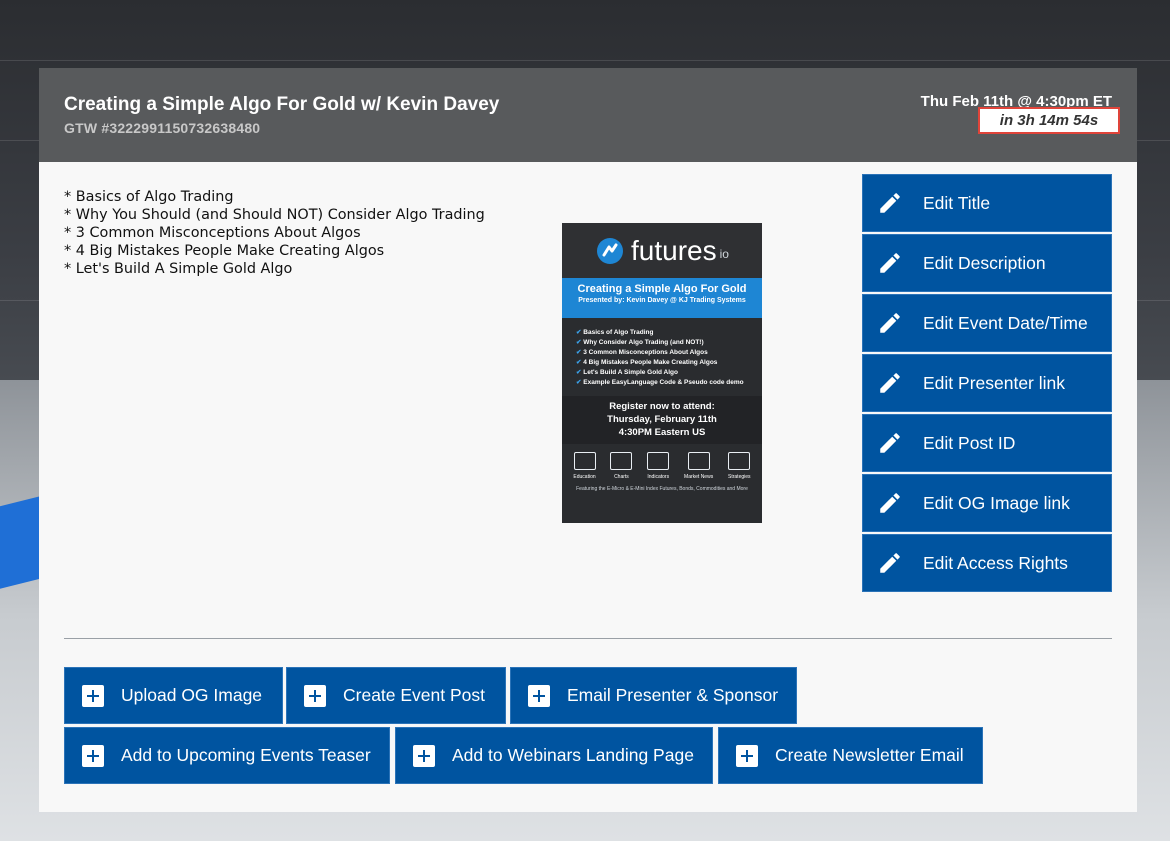 The height and width of the screenshot is (841, 1170). Describe the element at coordinates (1005, 322) in the screenshot. I see `edit-event-datetime-label: Edit Event Date/Time` at that location.